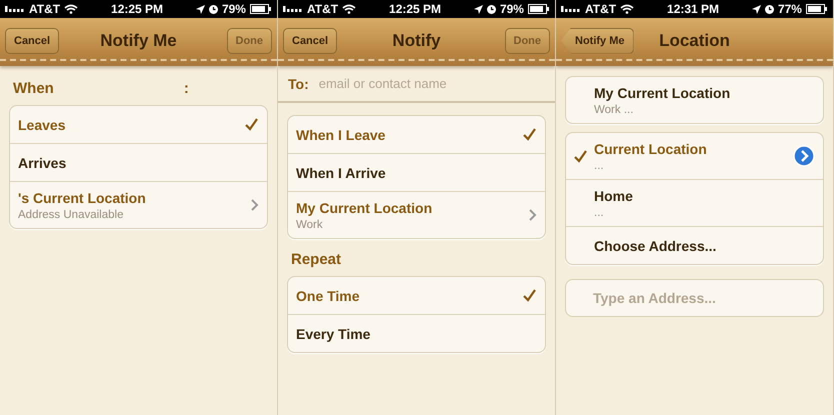 This screenshot has width=834, height=415. I want to click on list-row: 's Current Location Address Unavailable, so click(138, 204).